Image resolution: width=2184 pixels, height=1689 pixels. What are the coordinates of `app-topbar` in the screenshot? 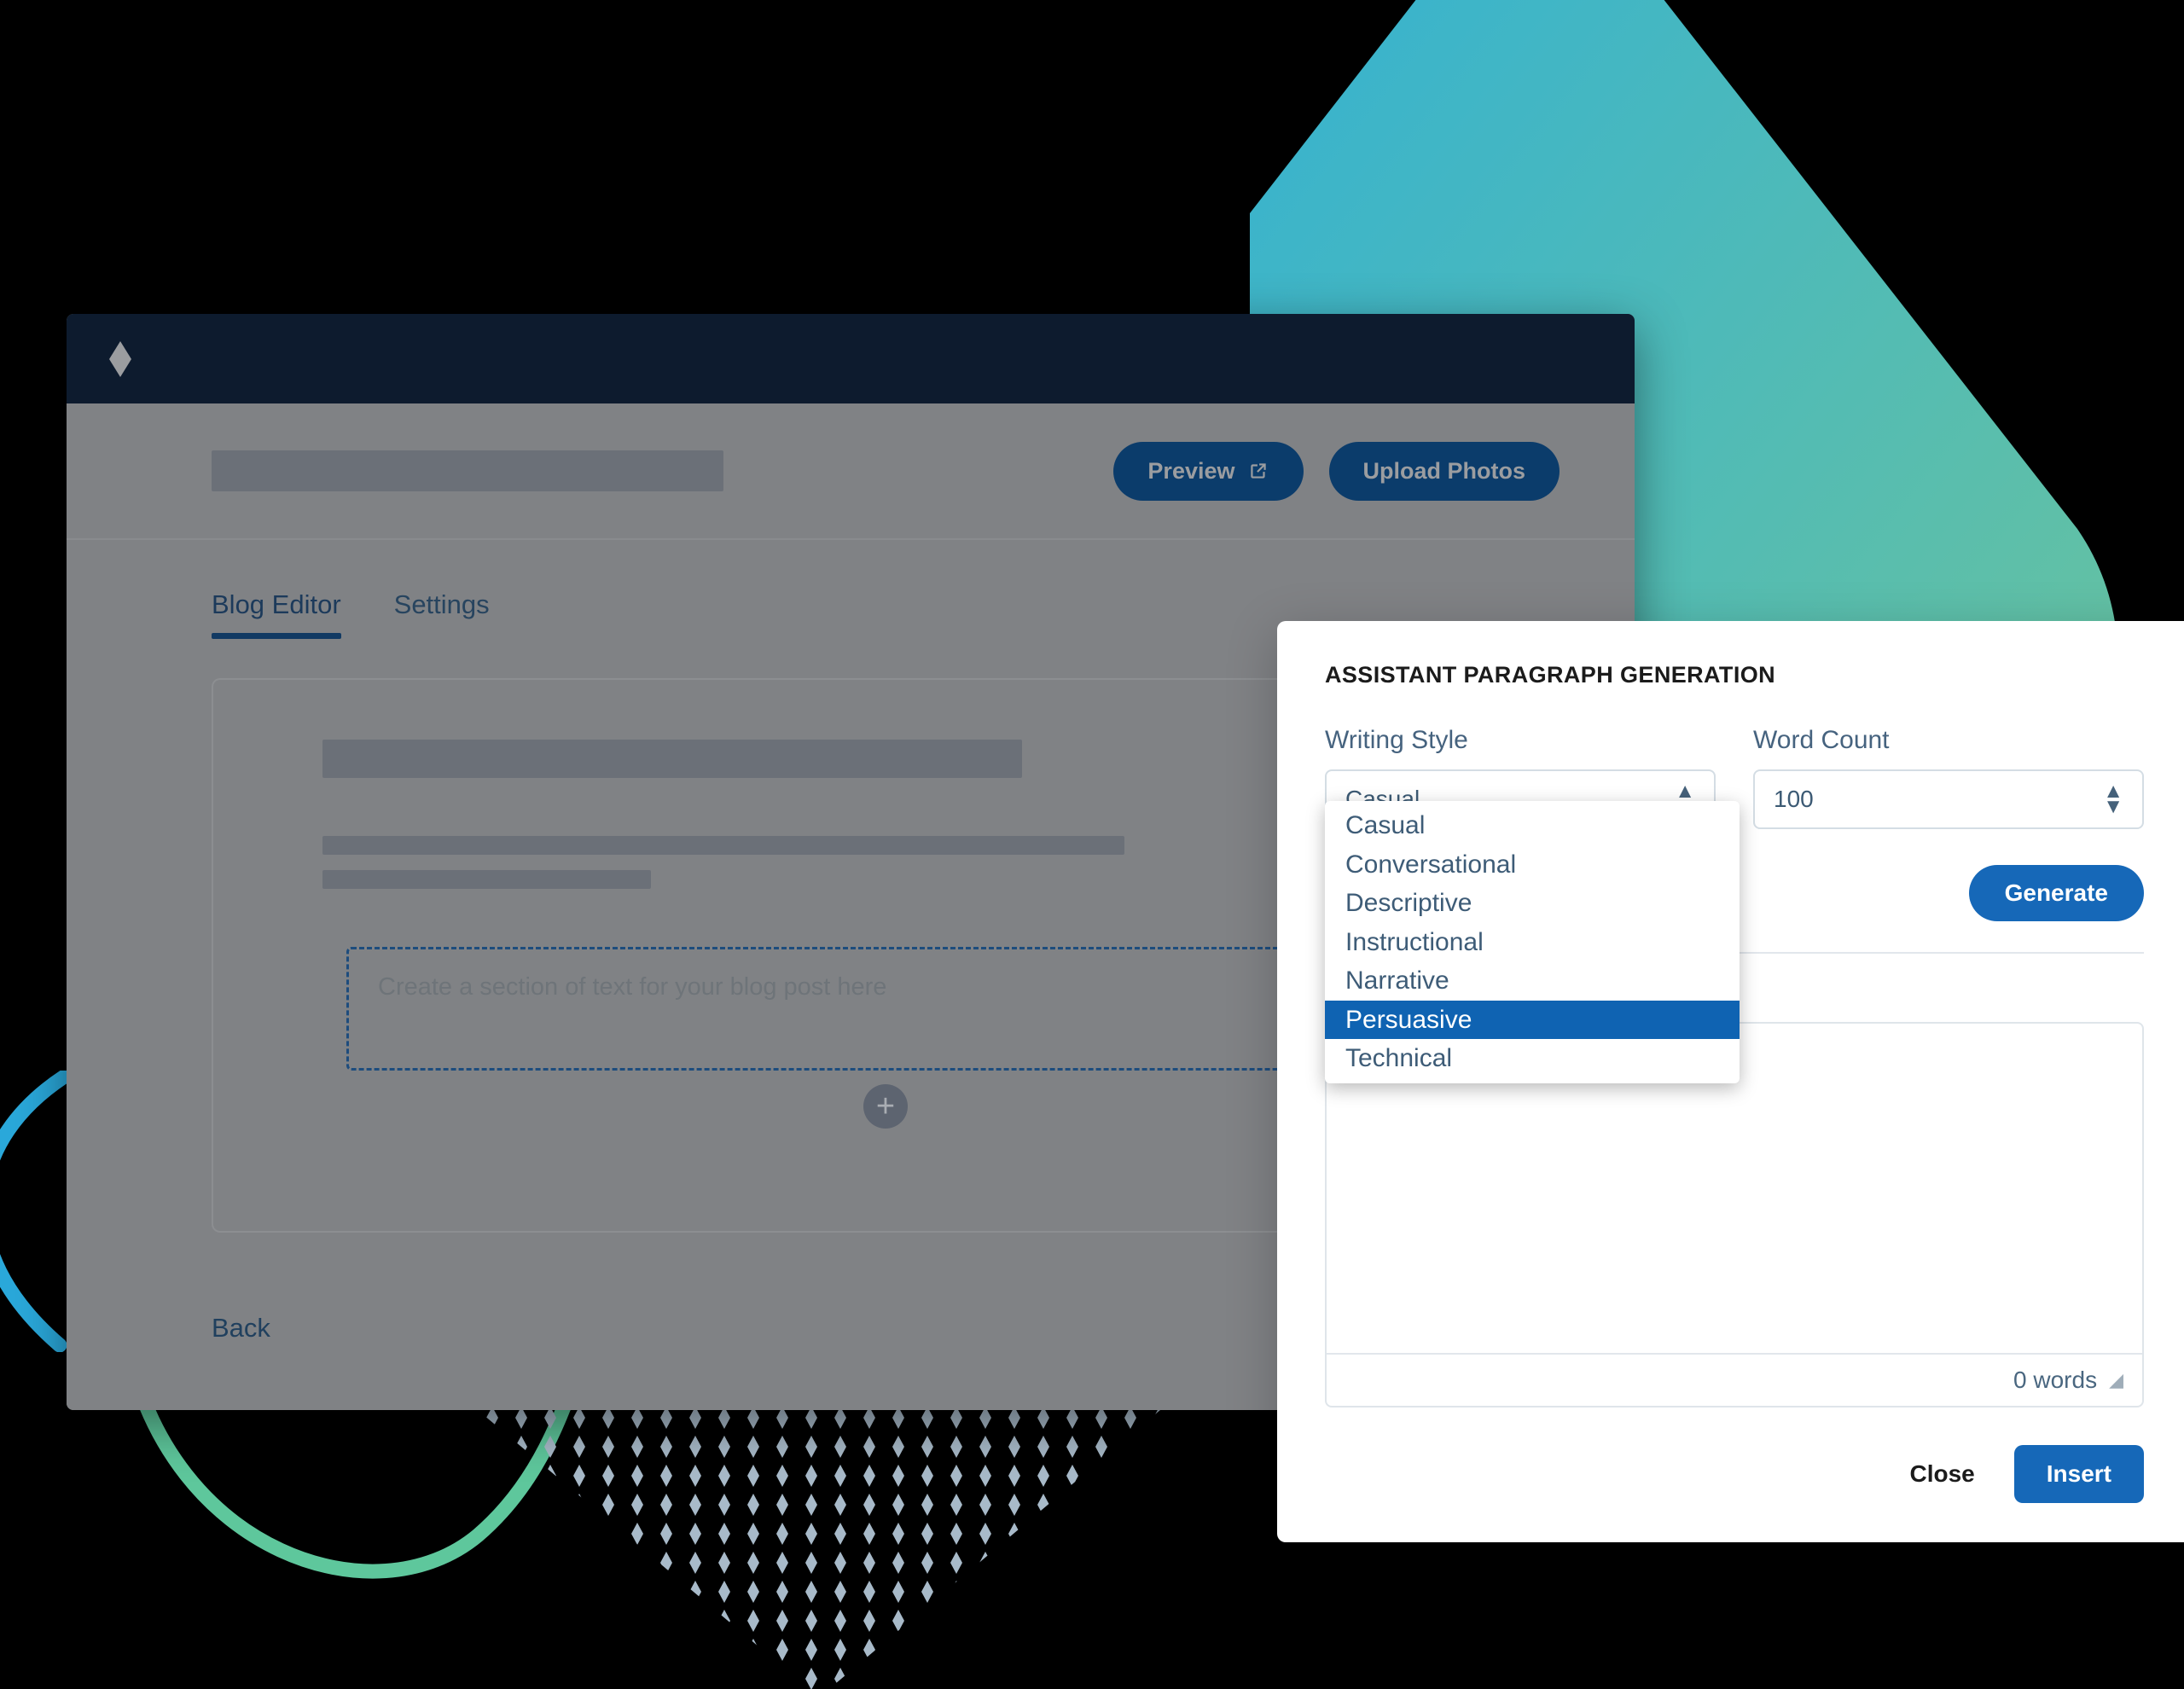 It's located at (851, 358).